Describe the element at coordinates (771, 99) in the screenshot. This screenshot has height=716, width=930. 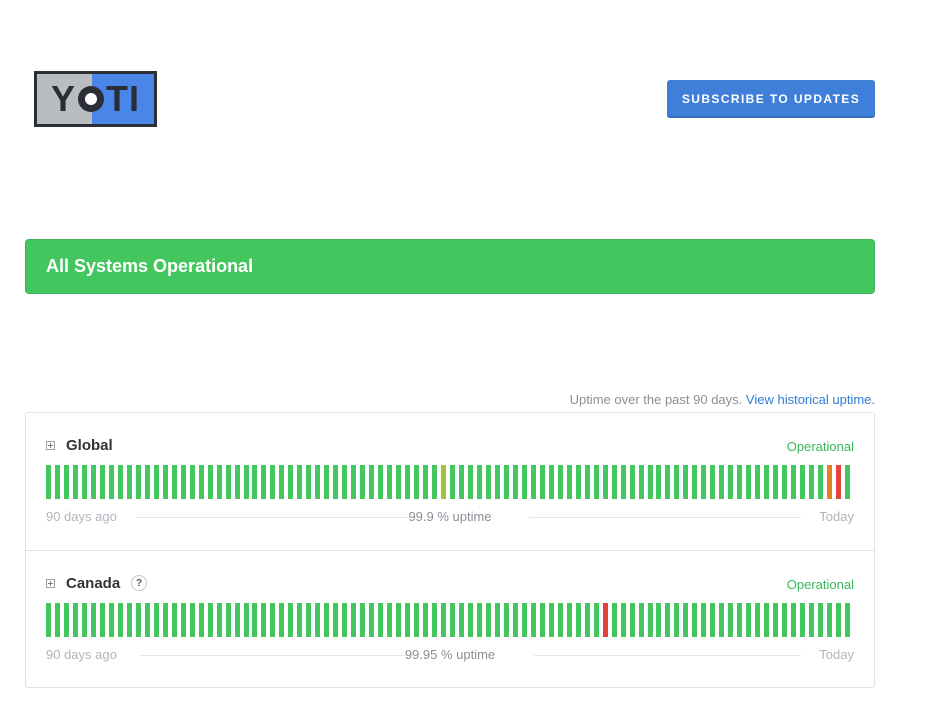
I see `subscribe-button: SUBSCRIBE TO UPDATES` at that location.